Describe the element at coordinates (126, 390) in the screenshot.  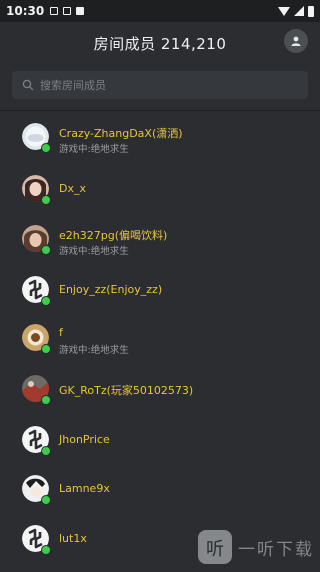
I see `member-name: GK_RoTz(玩家50102573)` at that location.